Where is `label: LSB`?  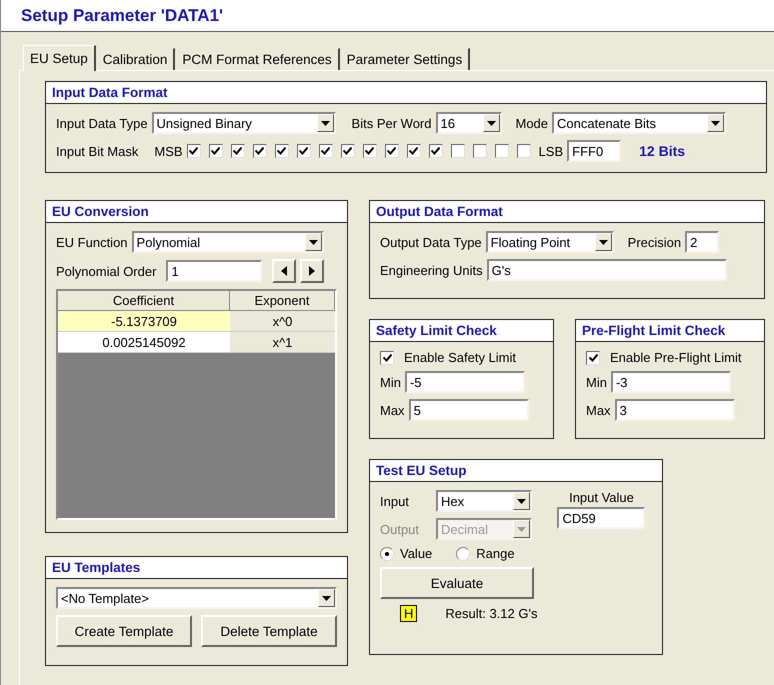 label: LSB is located at coordinates (551, 151).